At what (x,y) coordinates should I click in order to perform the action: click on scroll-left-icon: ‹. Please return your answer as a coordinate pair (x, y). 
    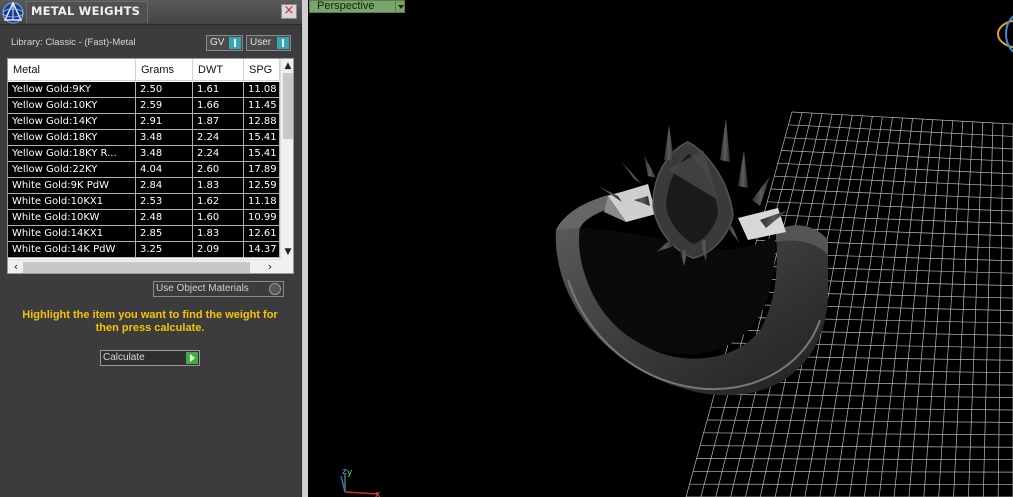
    Looking at the image, I should click on (16, 267).